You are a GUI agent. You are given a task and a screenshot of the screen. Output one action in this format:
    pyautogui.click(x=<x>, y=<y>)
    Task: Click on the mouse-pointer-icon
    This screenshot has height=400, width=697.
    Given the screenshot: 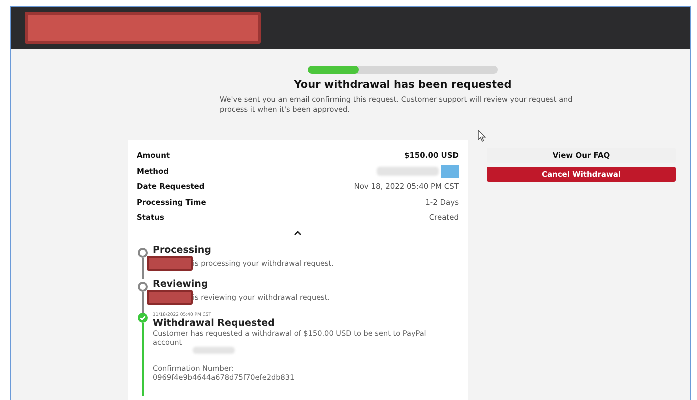 What is the action you would take?
    pyautogui.click(x=482, y=136)
    